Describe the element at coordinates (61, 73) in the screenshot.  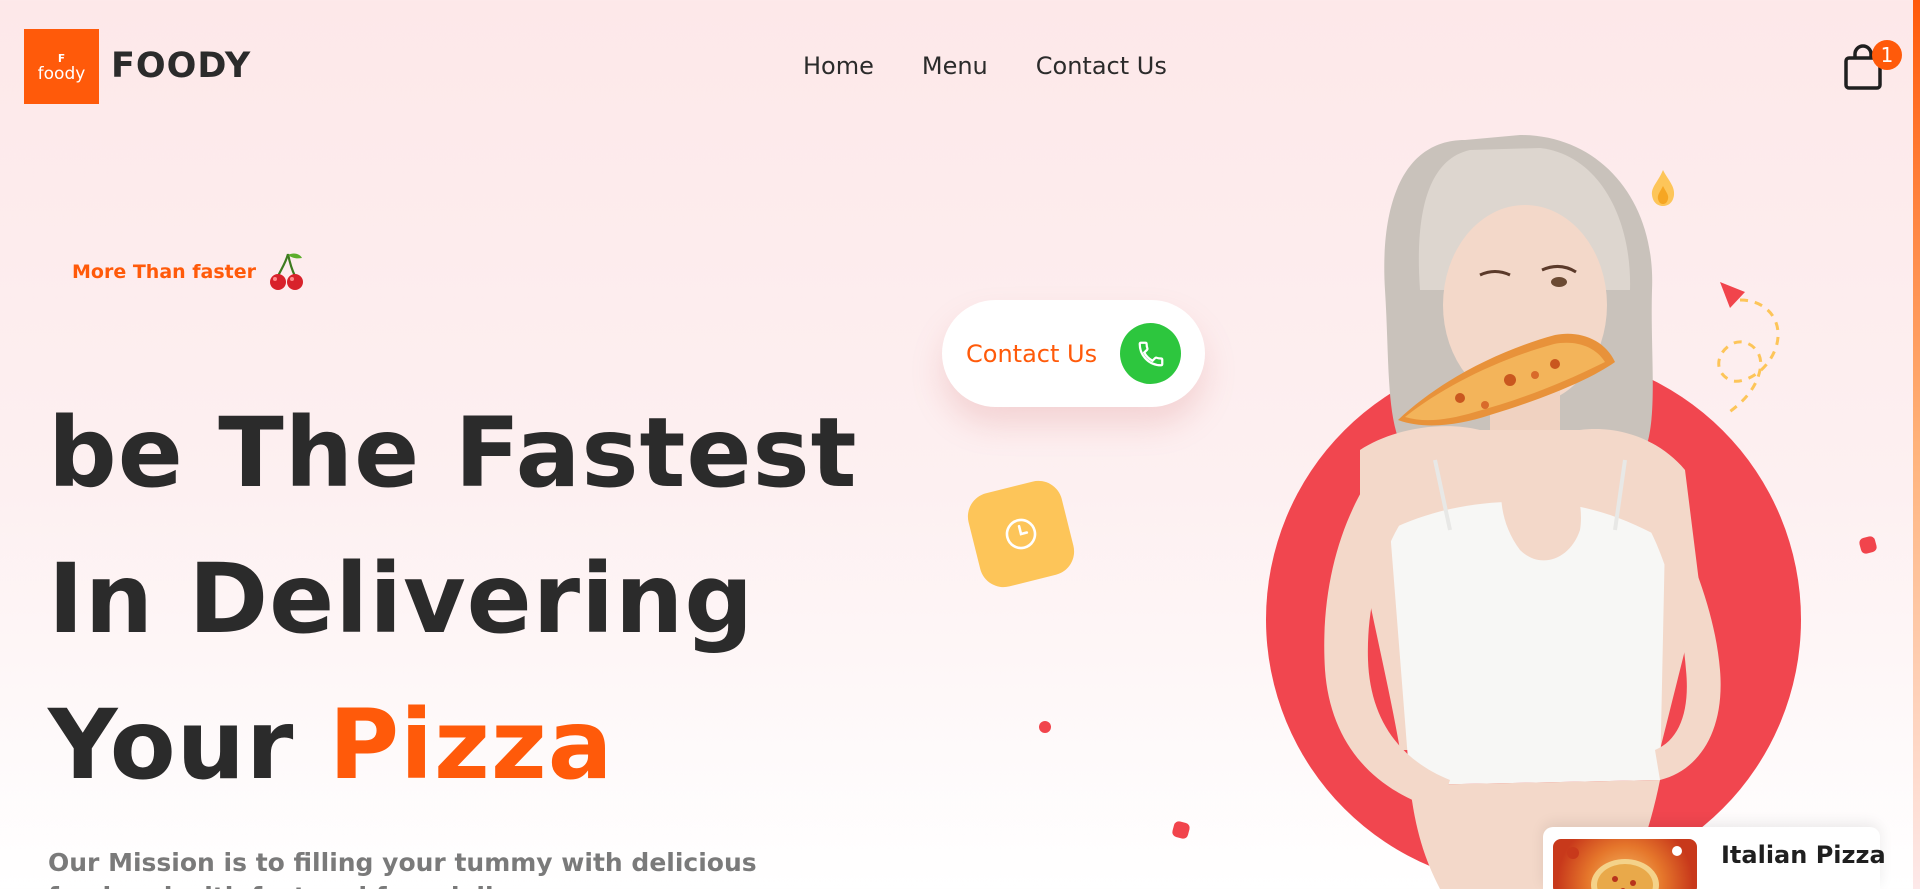
I see `logo-word: foody` at that location.